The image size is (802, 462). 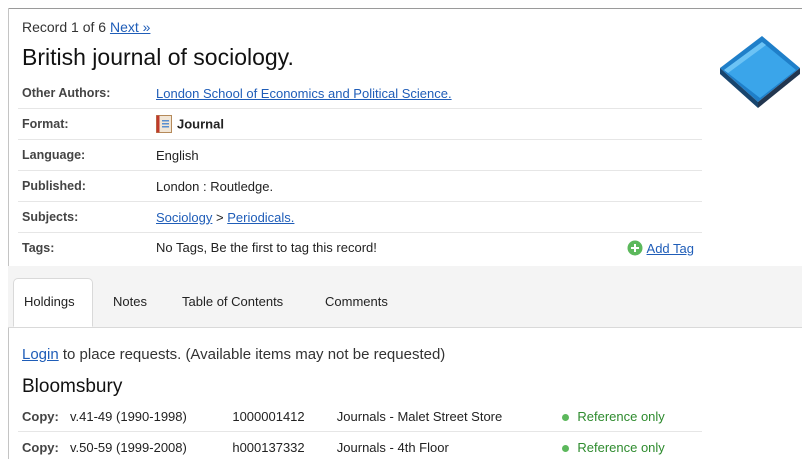 What do you see at coordinates (446, 447) in the screenshot?
I see `copy-location: Journals - 4th Floor` at bounding box center [446, 447].